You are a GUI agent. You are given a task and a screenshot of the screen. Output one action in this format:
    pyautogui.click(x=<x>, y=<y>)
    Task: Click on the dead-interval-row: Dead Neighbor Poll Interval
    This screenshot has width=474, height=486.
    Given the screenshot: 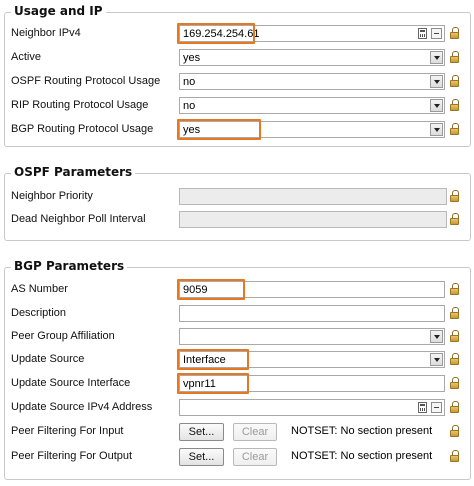 What is the action you would take?
    pyautogui.click(x=237, y=220)
    